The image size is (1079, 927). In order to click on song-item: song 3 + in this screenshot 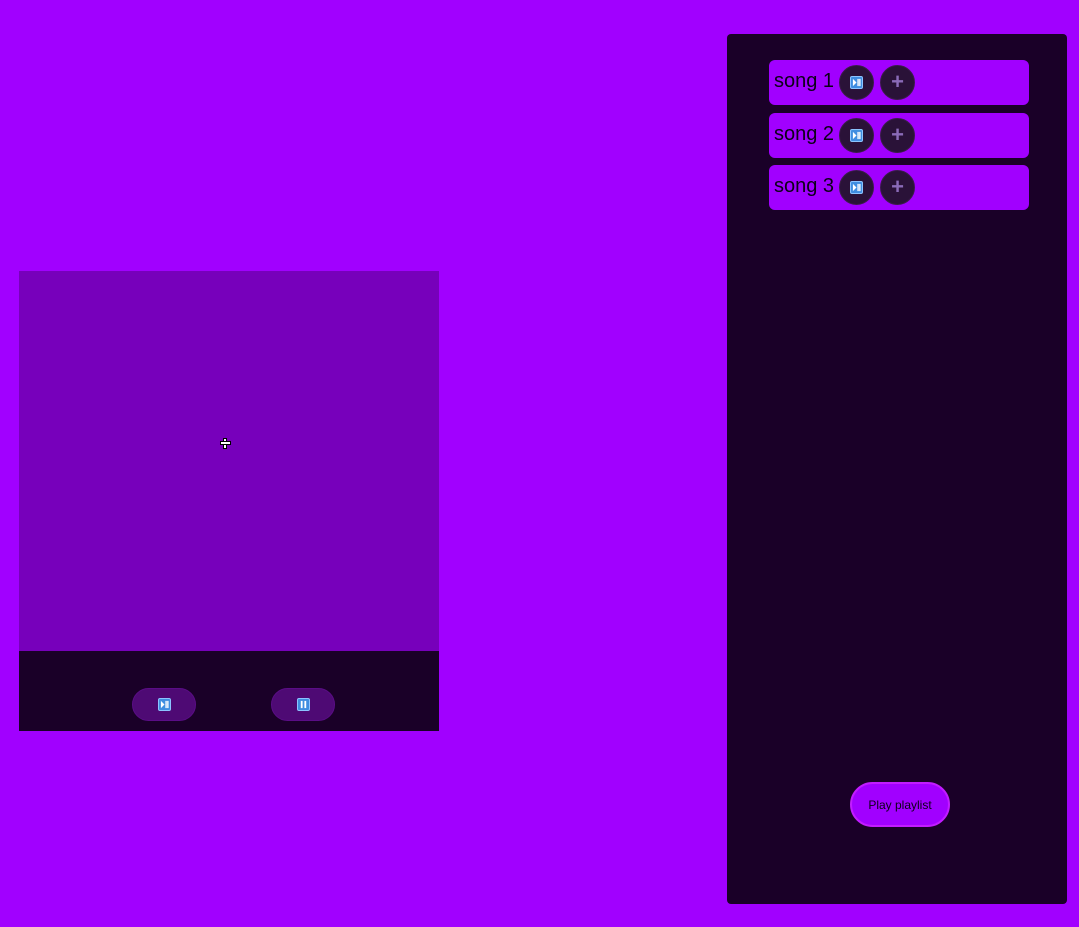, I will do `click(899, 187)`.